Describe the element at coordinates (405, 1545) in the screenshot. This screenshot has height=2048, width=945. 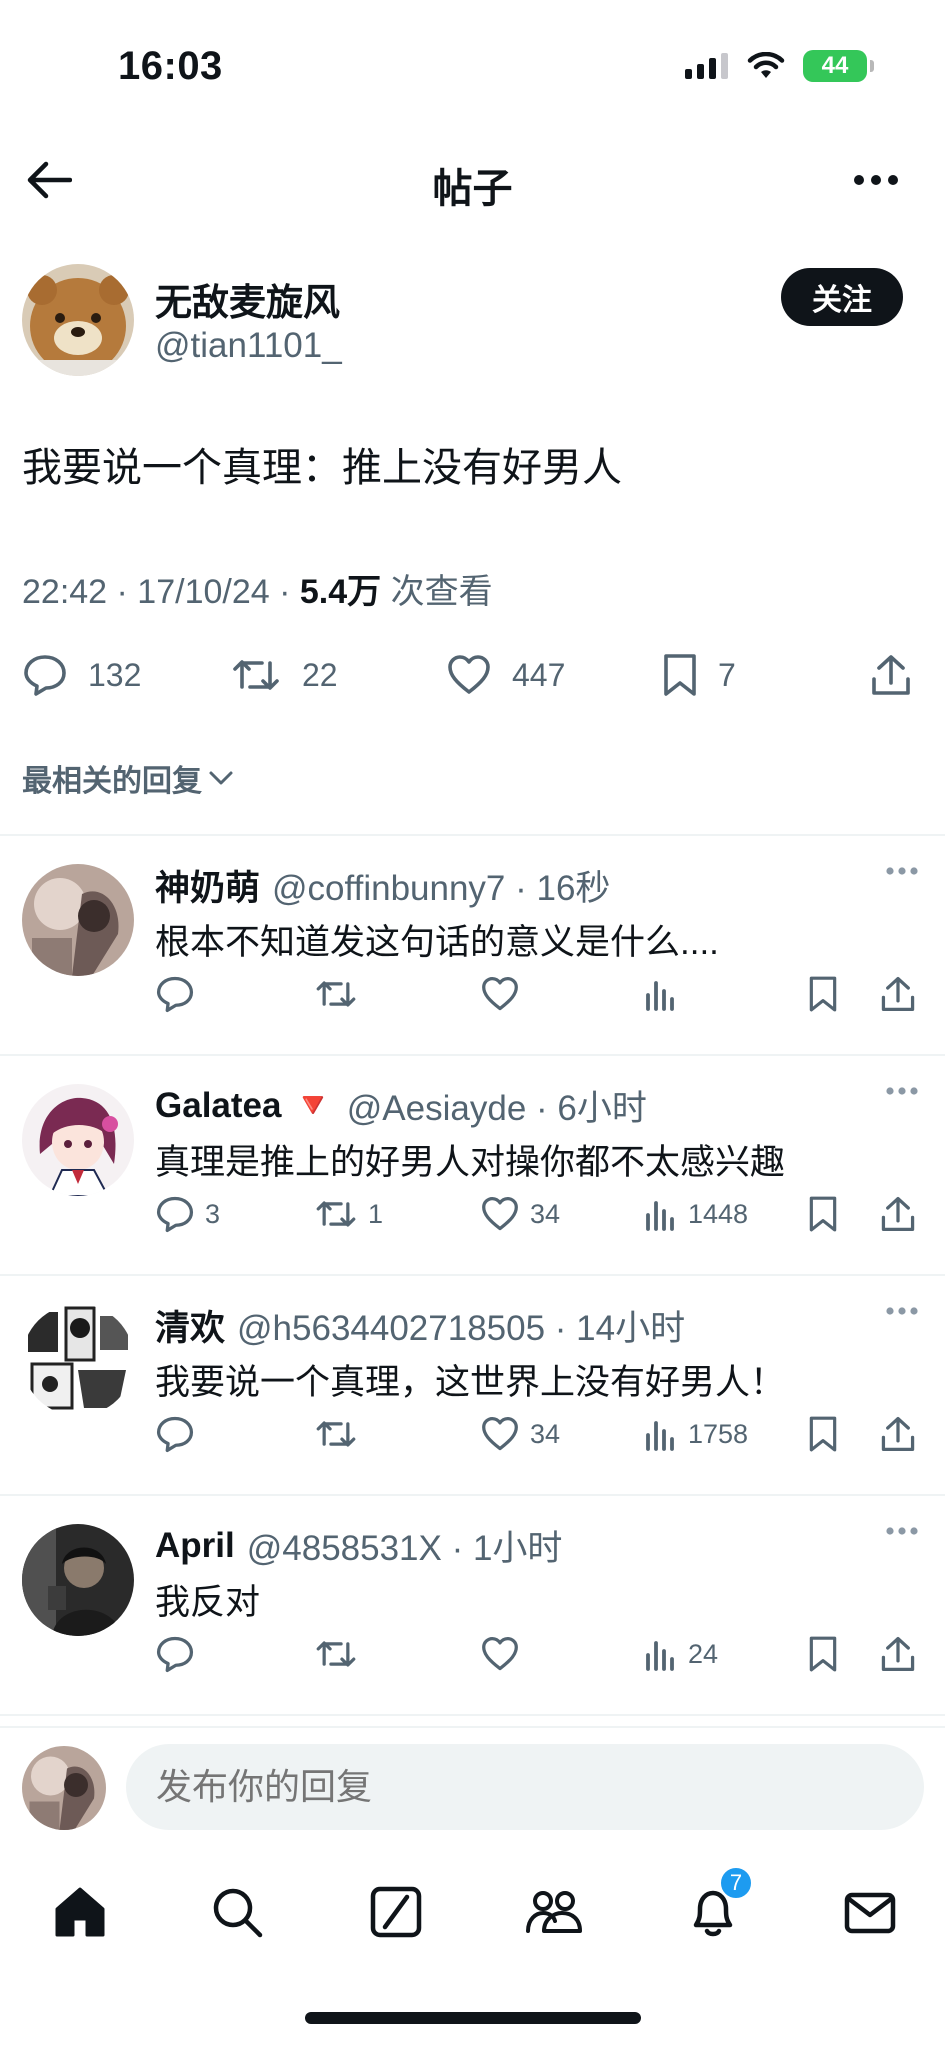
I see `reply-author-handle: @4858531X · 1小时` at that location.